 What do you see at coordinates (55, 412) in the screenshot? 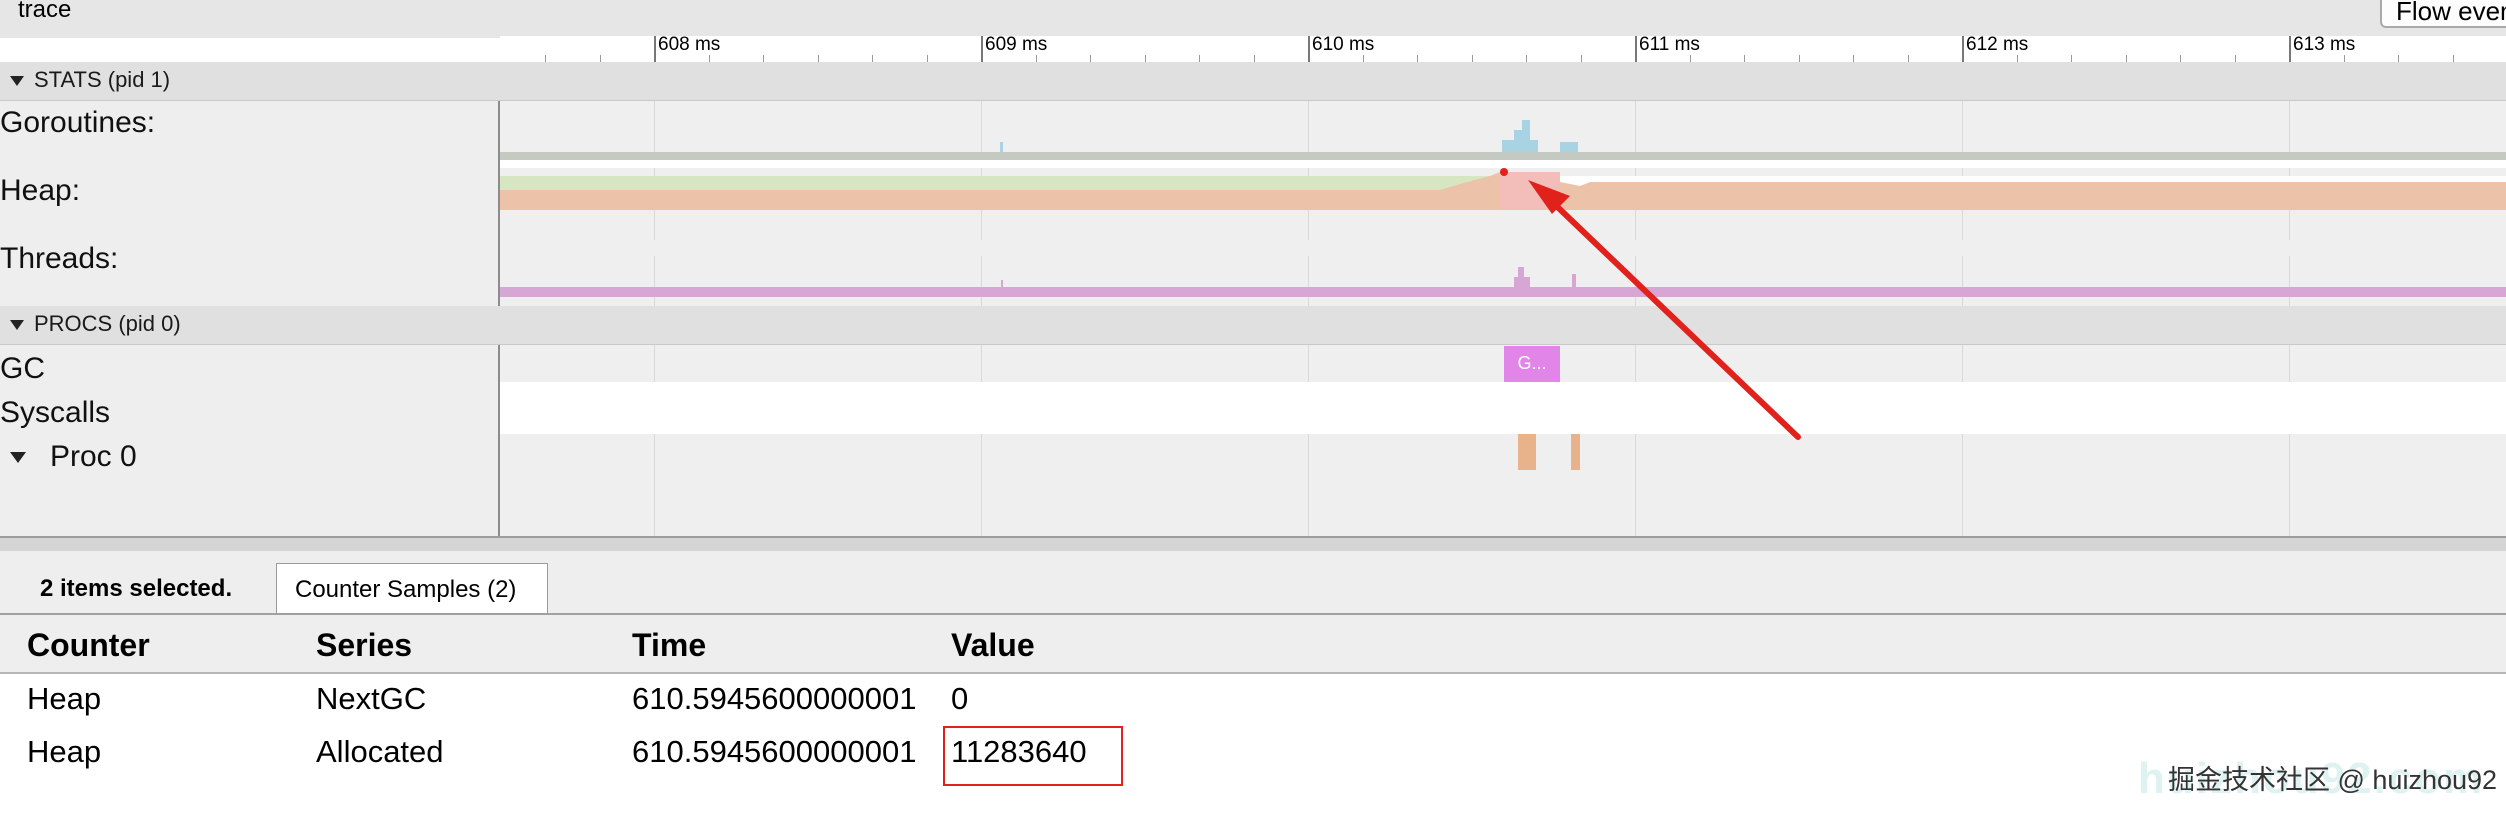
I see `track-label-syscalls: Syscalls` at bounding box center [55, 412].